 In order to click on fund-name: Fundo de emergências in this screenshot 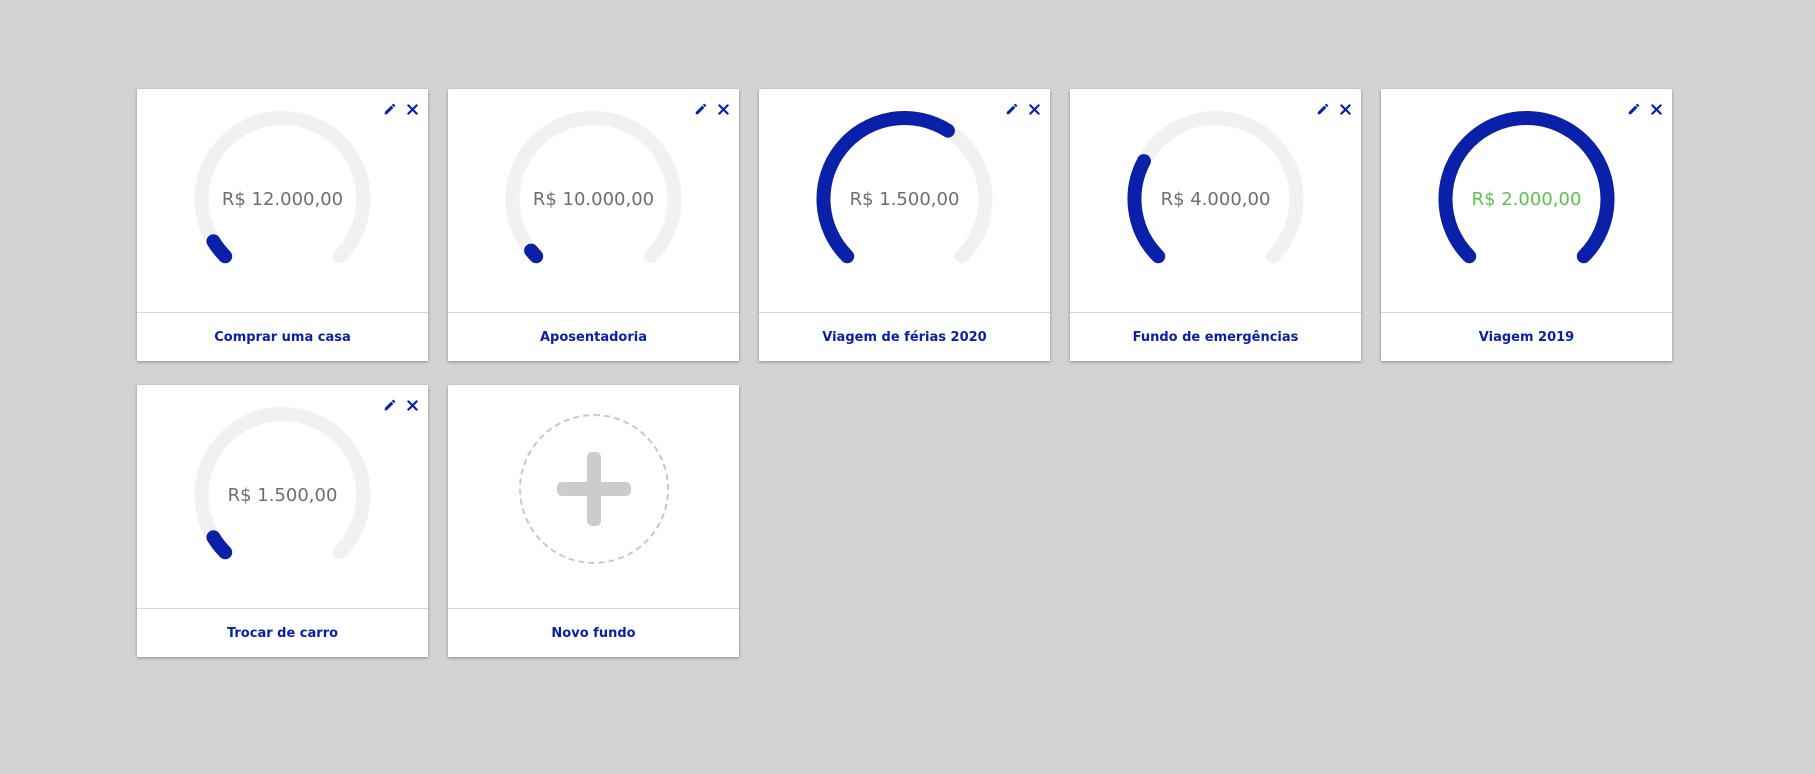, I will do `click(1215, 337)`.